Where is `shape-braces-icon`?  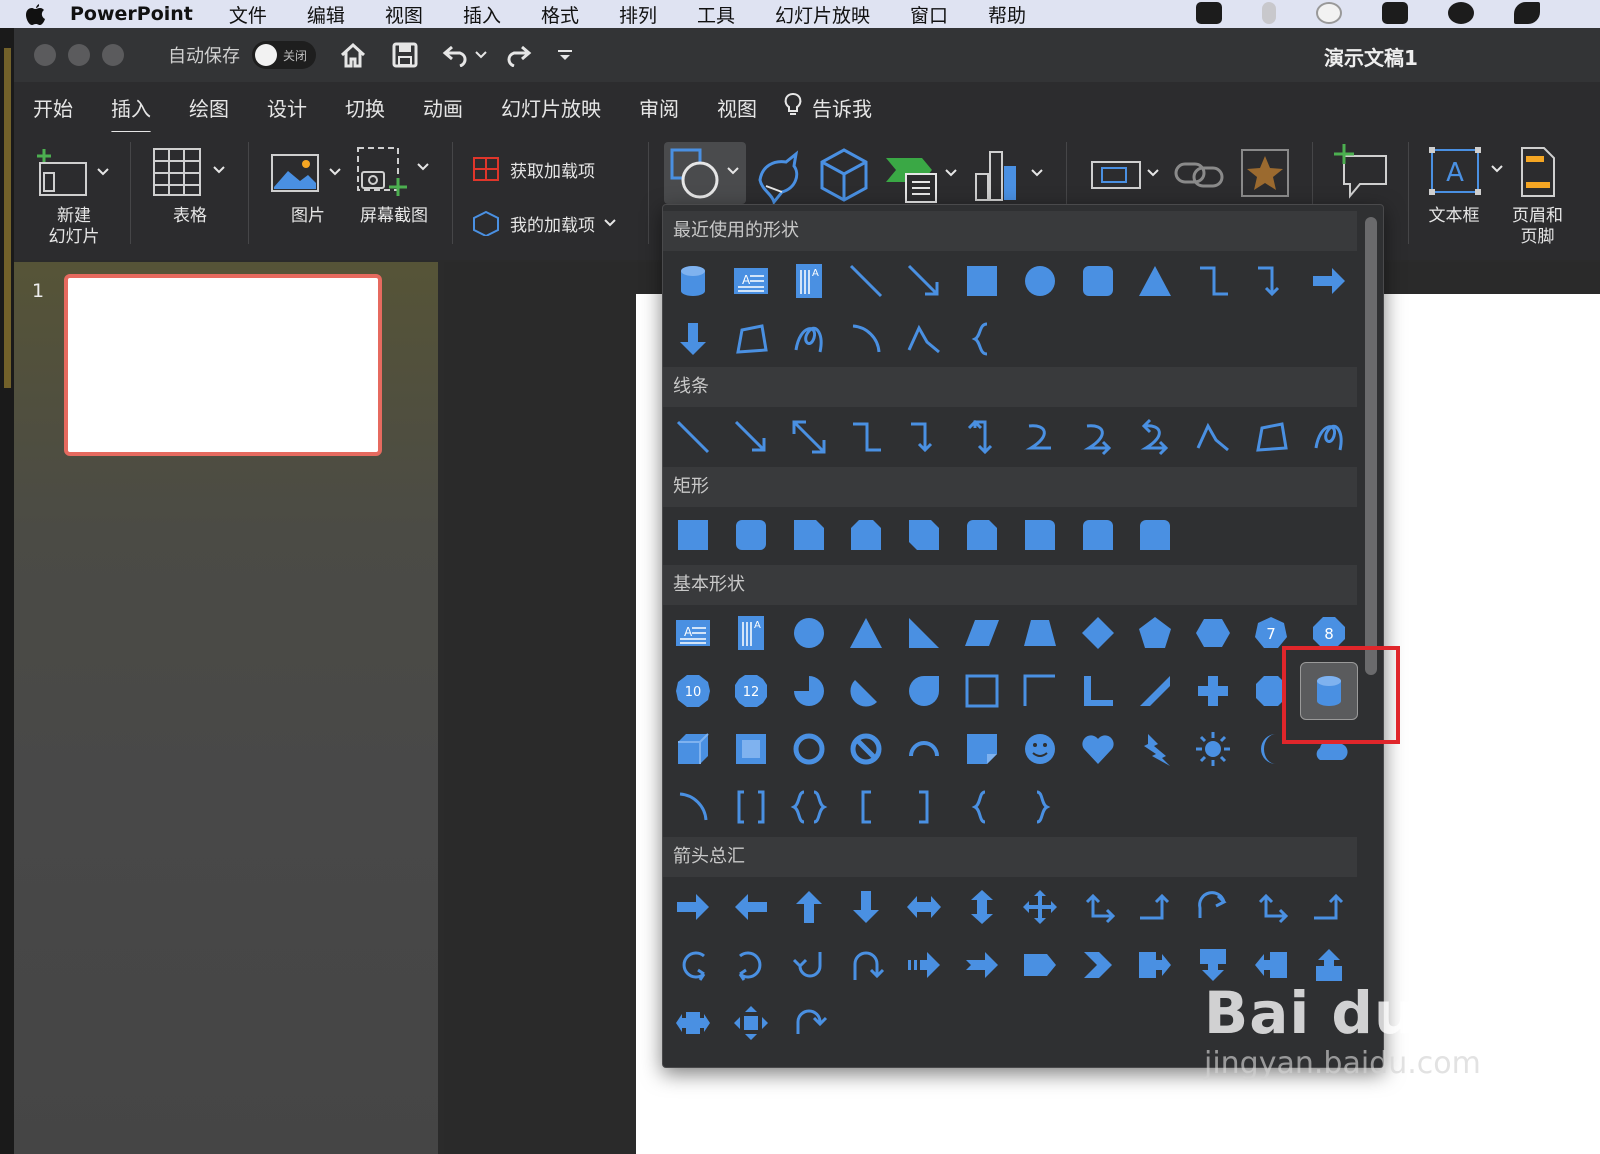 shape-braces-icon is located at coordinates (809, 807).